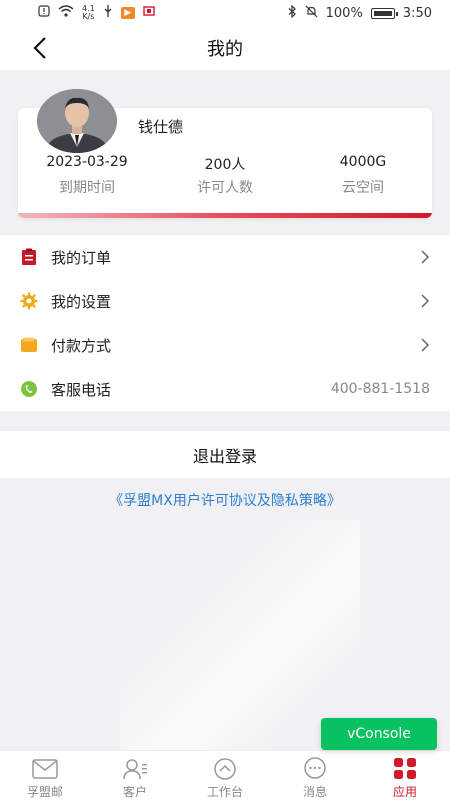 The width and height of the screenshot is (450, 800). What do you see at coordinates (29, 345) in the screenshot?
I see `wallet-icon` at bounding box center [29, 345].